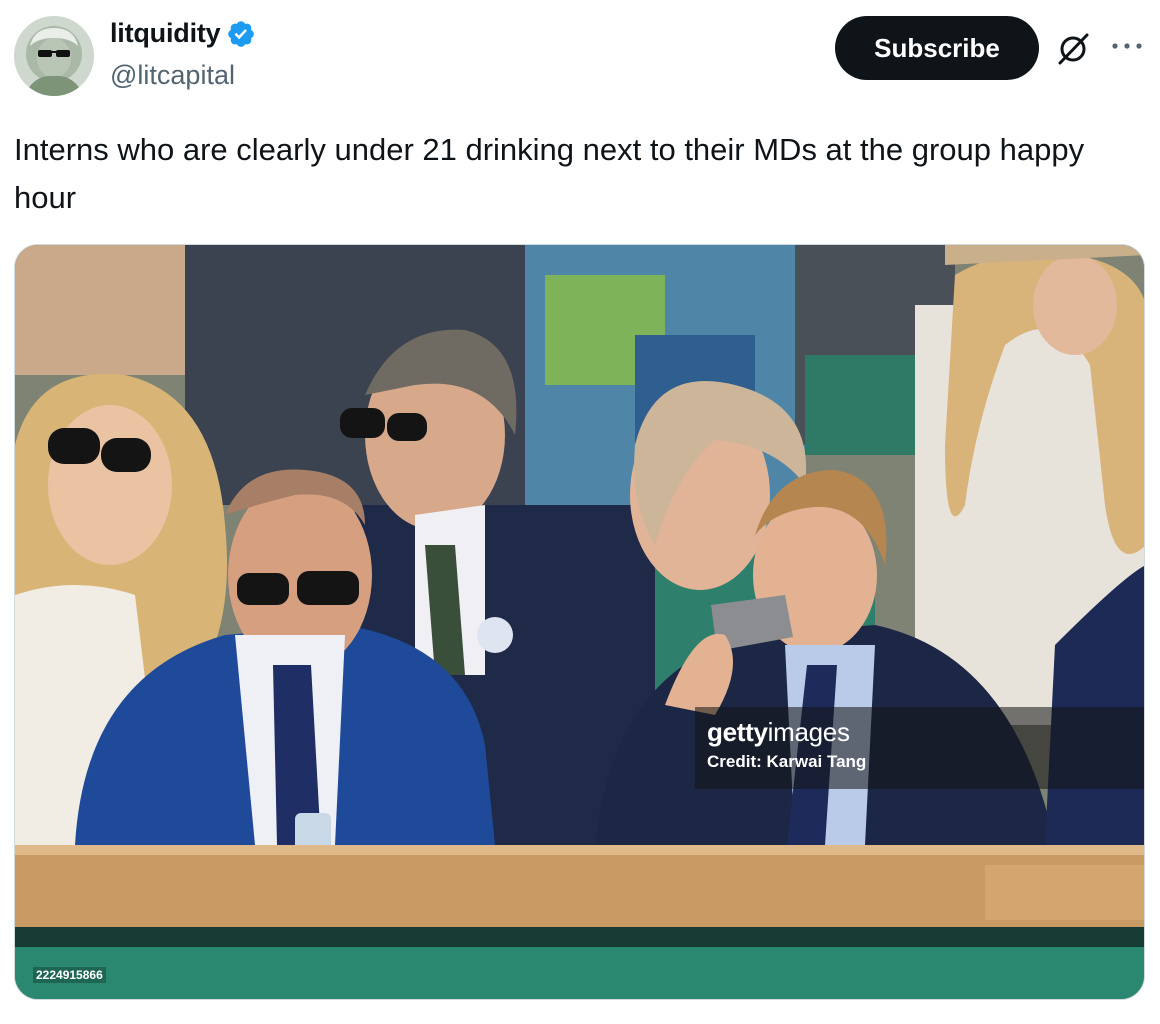  I want to click on author-handle: @litcapital, so click(172, 75).